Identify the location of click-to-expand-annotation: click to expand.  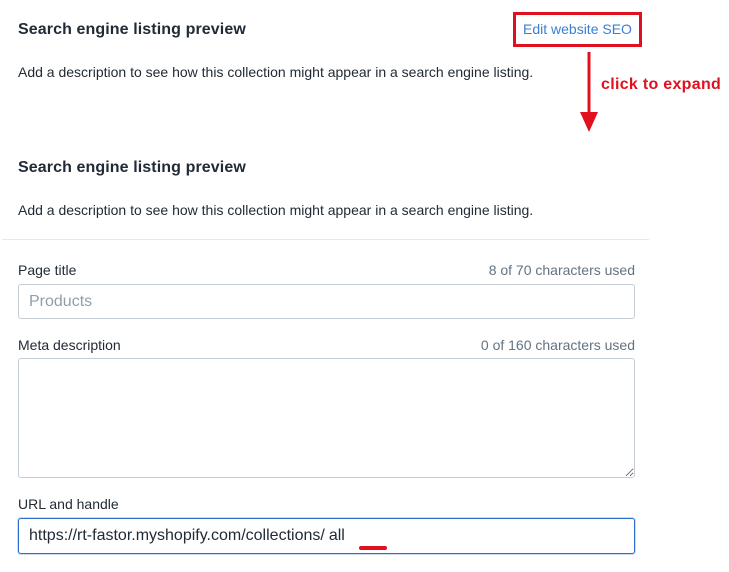
(661, 84).